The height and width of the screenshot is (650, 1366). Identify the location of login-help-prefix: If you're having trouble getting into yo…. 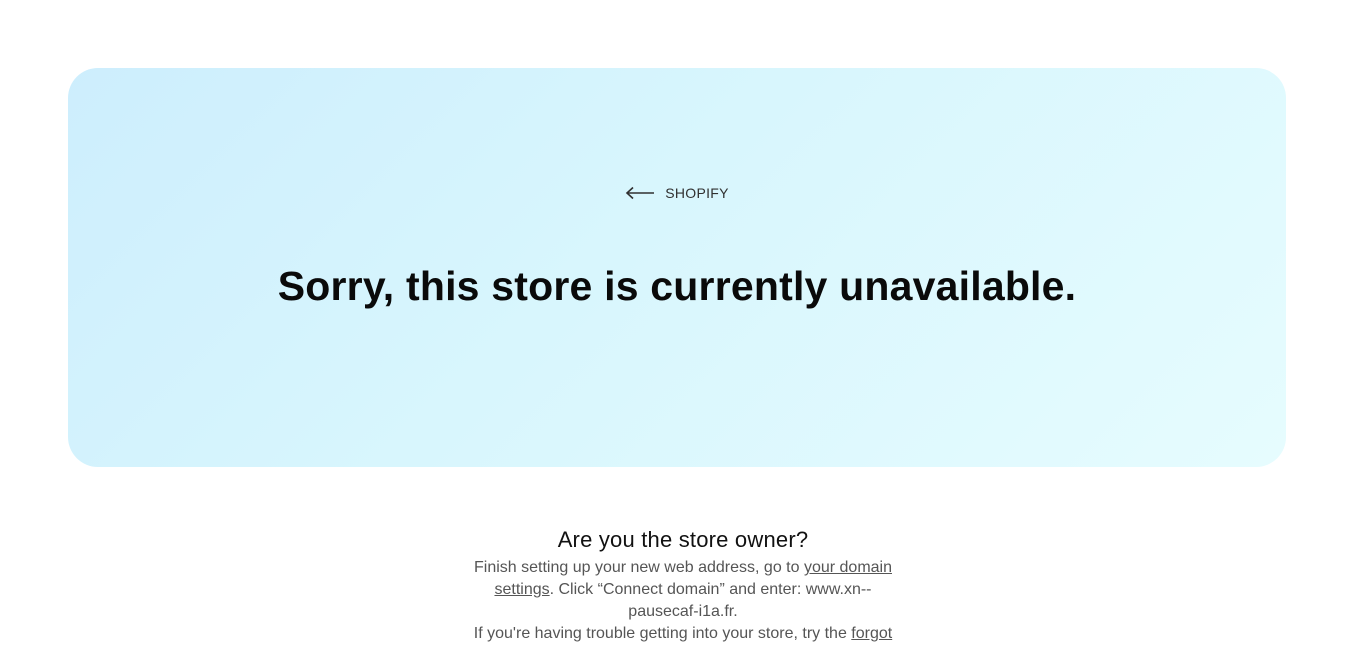
(662, 633).